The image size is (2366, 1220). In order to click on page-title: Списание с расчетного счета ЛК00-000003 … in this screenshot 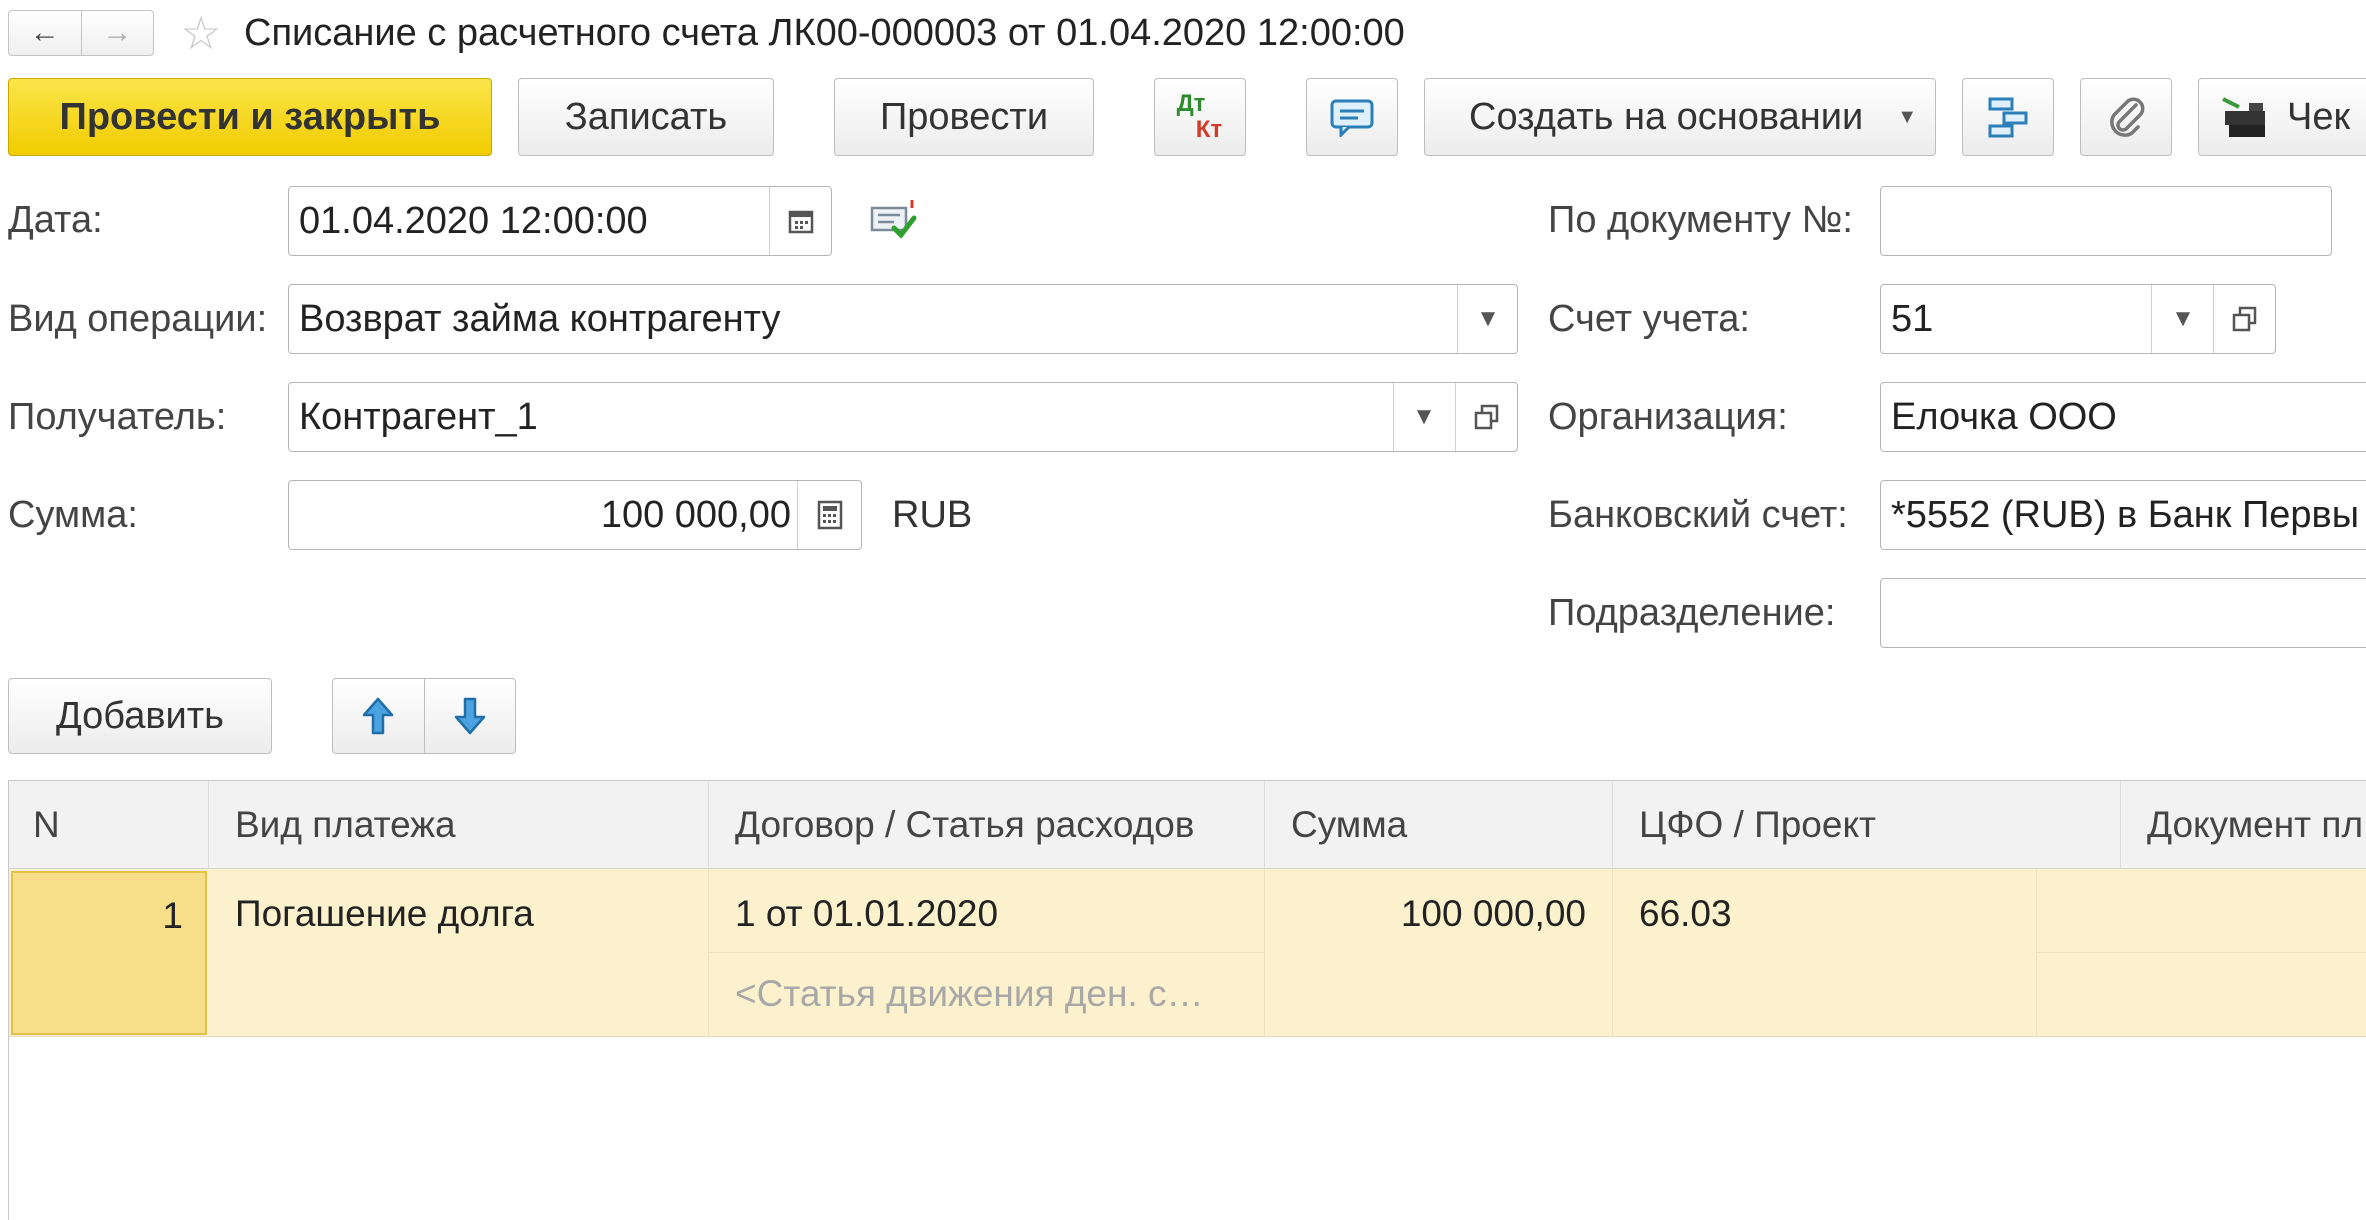, I will do `click(824, 33)`.